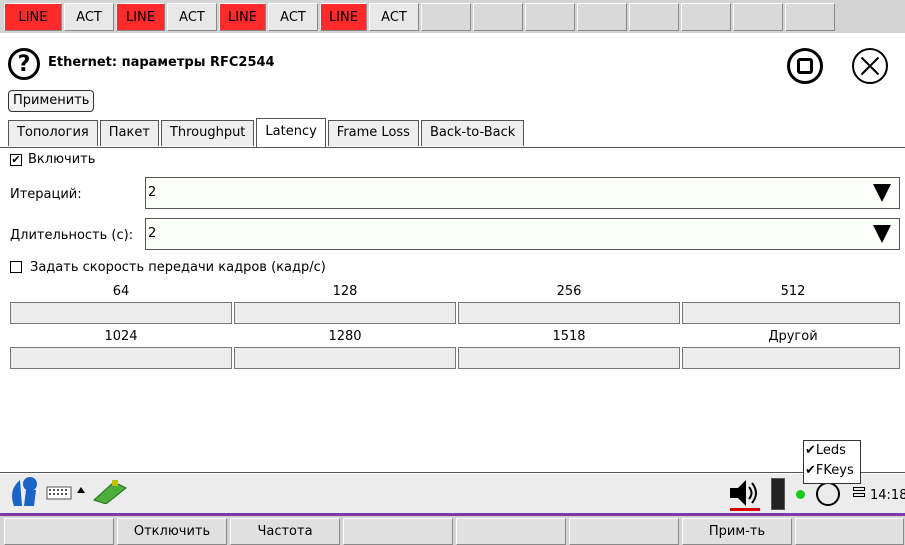  What do you see at coordinates (81, 490) in the screenshot?
I see `caret-up-icon` at bounding box center [81, 490].